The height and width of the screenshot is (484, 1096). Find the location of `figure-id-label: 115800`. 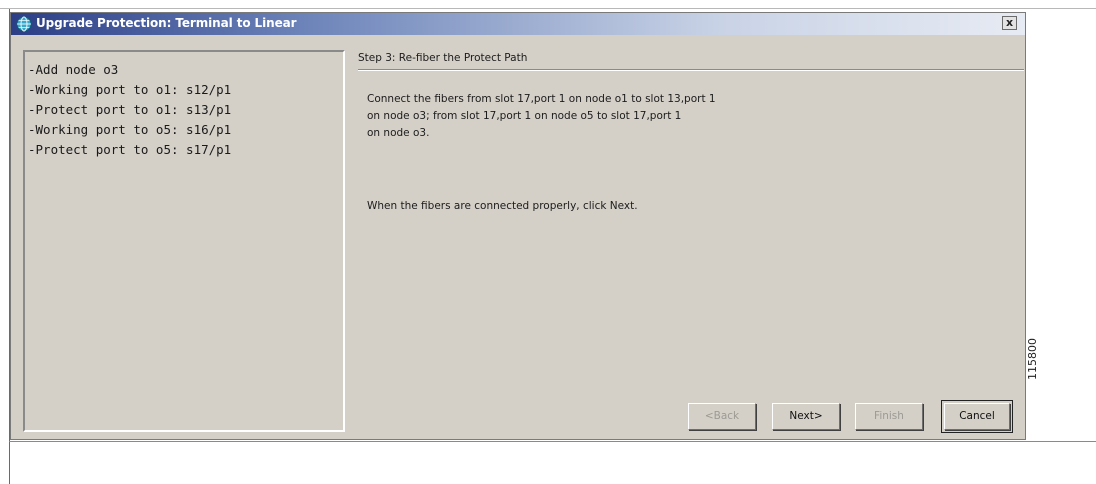

figure-id-label: 115800 is located at coordinates (1032, 359).